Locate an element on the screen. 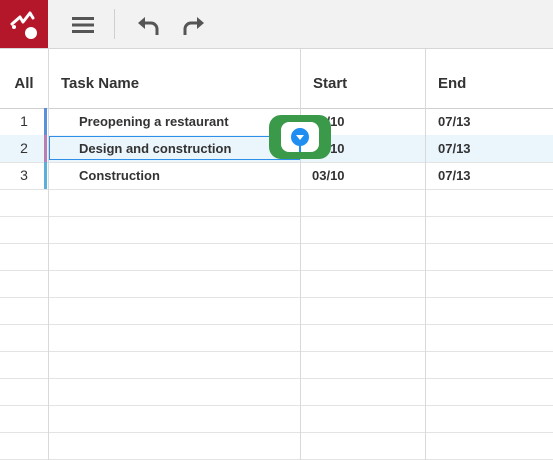  row-index: 1 is located at coordinates (24, 121).